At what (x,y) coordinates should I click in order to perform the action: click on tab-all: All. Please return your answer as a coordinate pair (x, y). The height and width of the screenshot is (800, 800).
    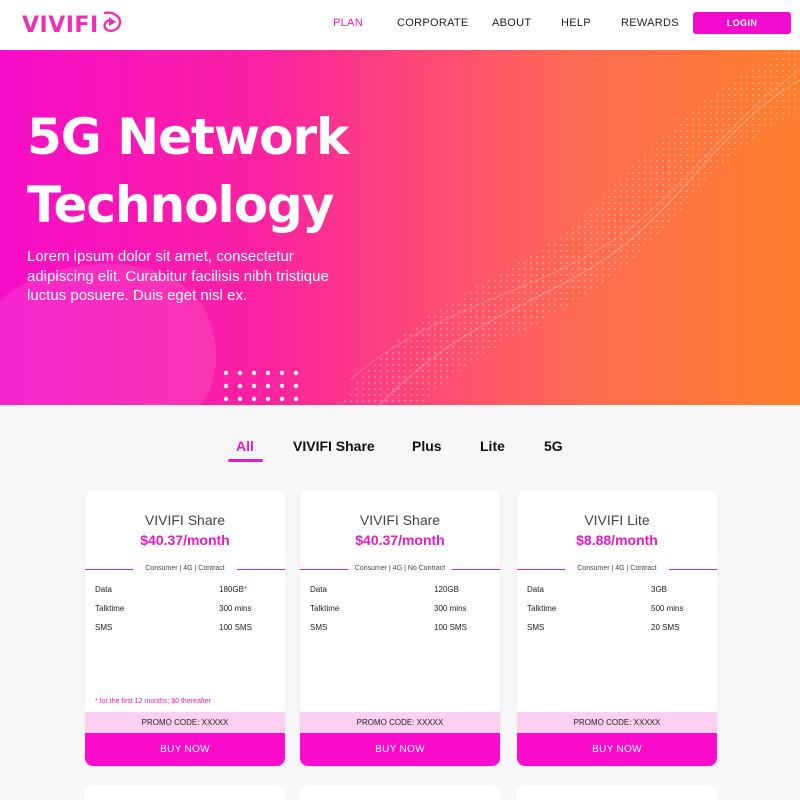
    Looking at the image, I should click on (245, 446).